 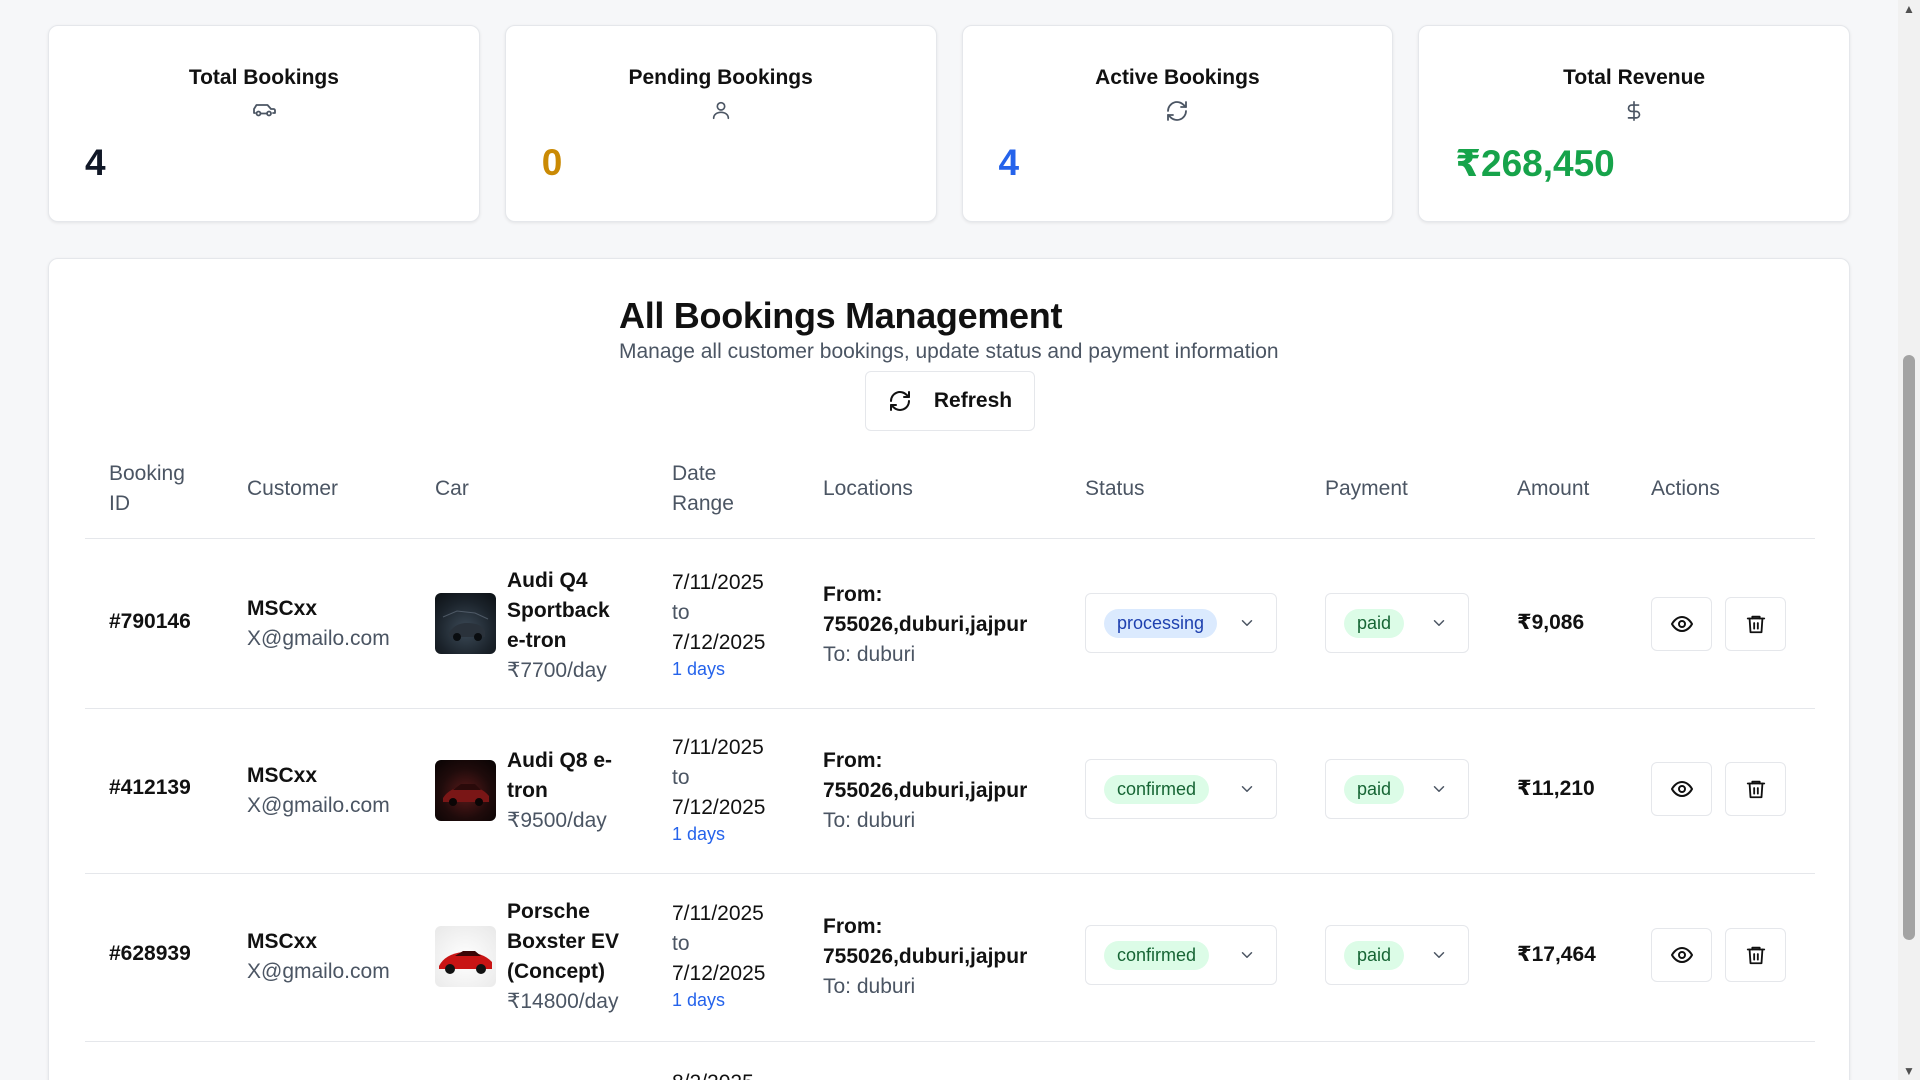 I want to click on car-cell: Audi Q8 e-tron ₹9500/day, so click(x=567, y=791).